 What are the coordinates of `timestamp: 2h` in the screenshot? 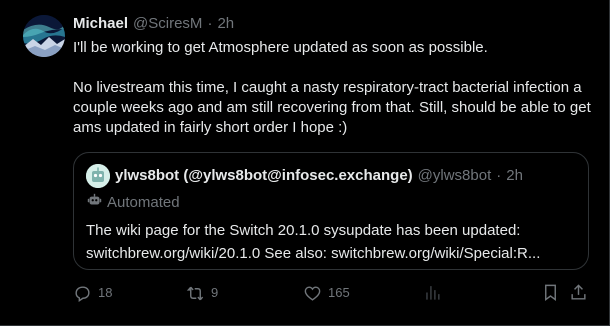 It's located at (225, 24).